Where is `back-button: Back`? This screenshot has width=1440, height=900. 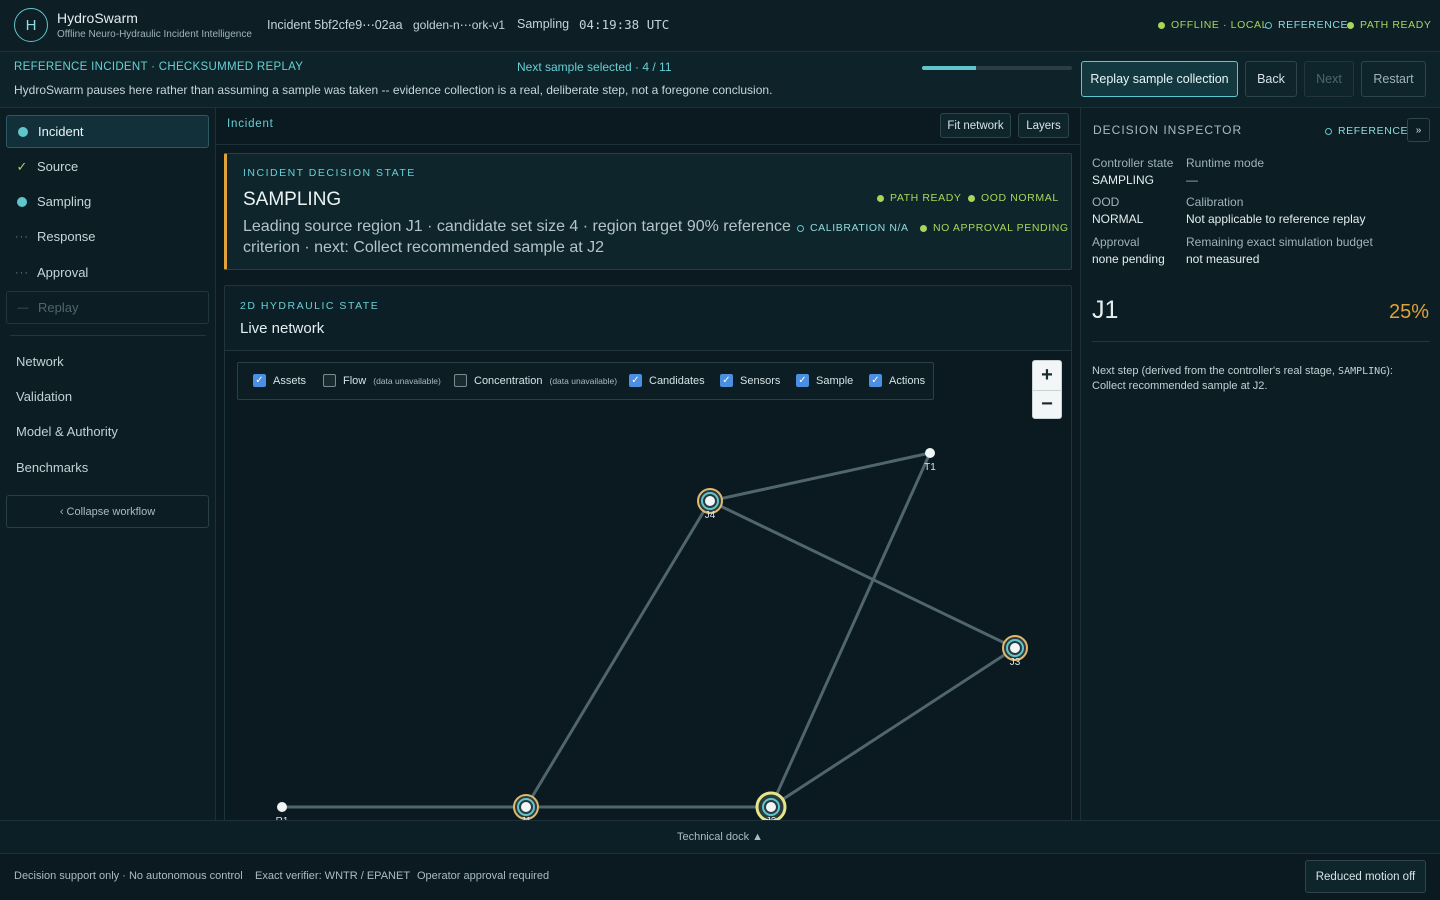
back-button: Back is located at coordinates (1271, 79).